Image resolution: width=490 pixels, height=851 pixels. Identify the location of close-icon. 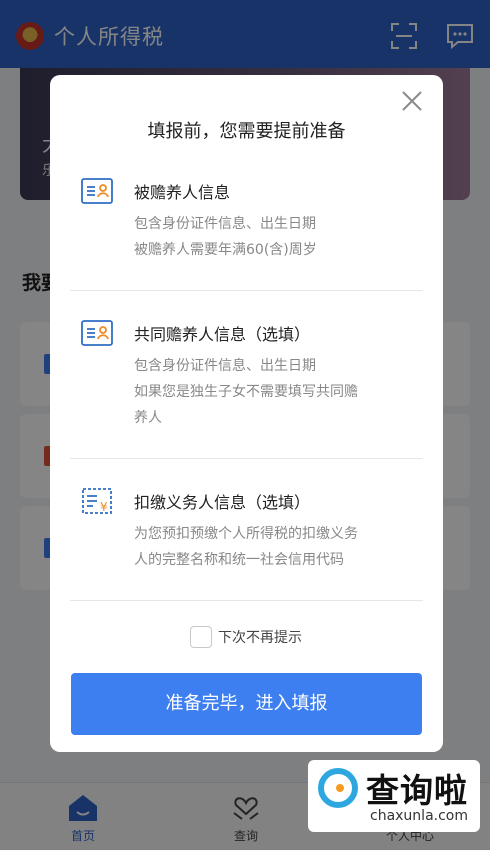
(412, 101).